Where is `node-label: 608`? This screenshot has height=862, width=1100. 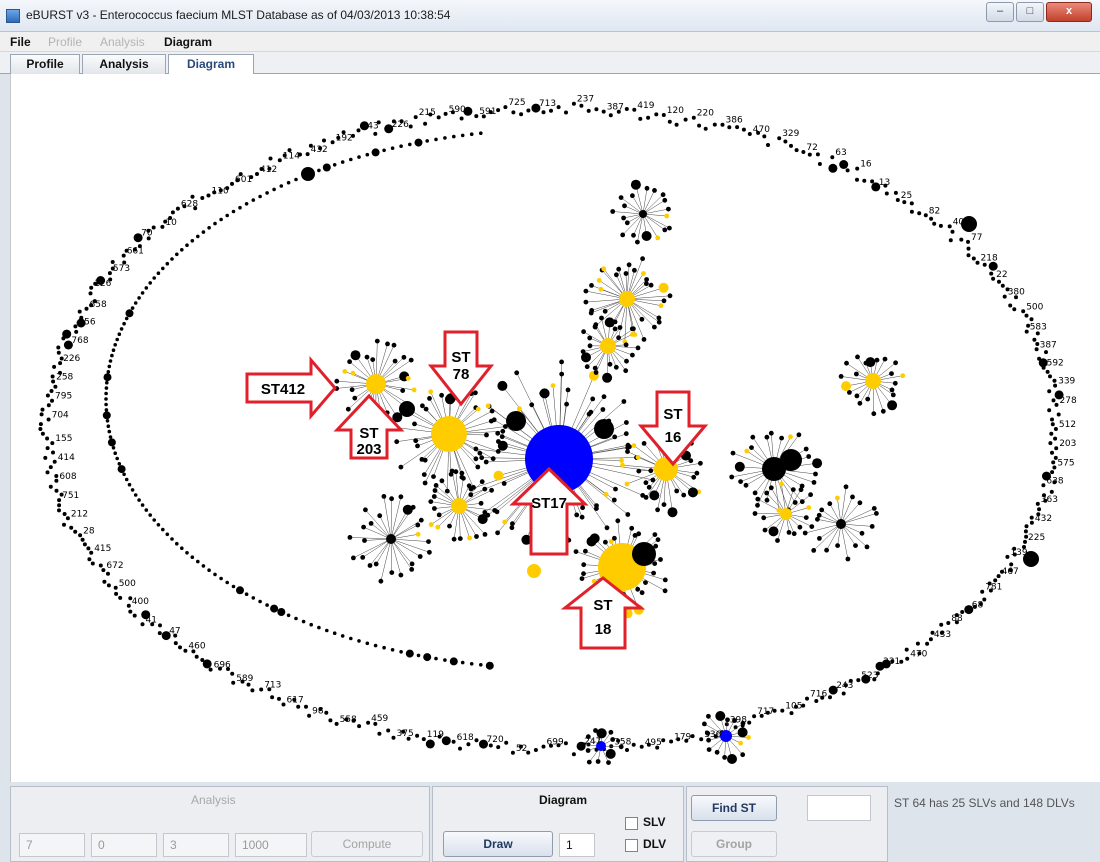 node-label: 608 is located at coordinates (67, 477).